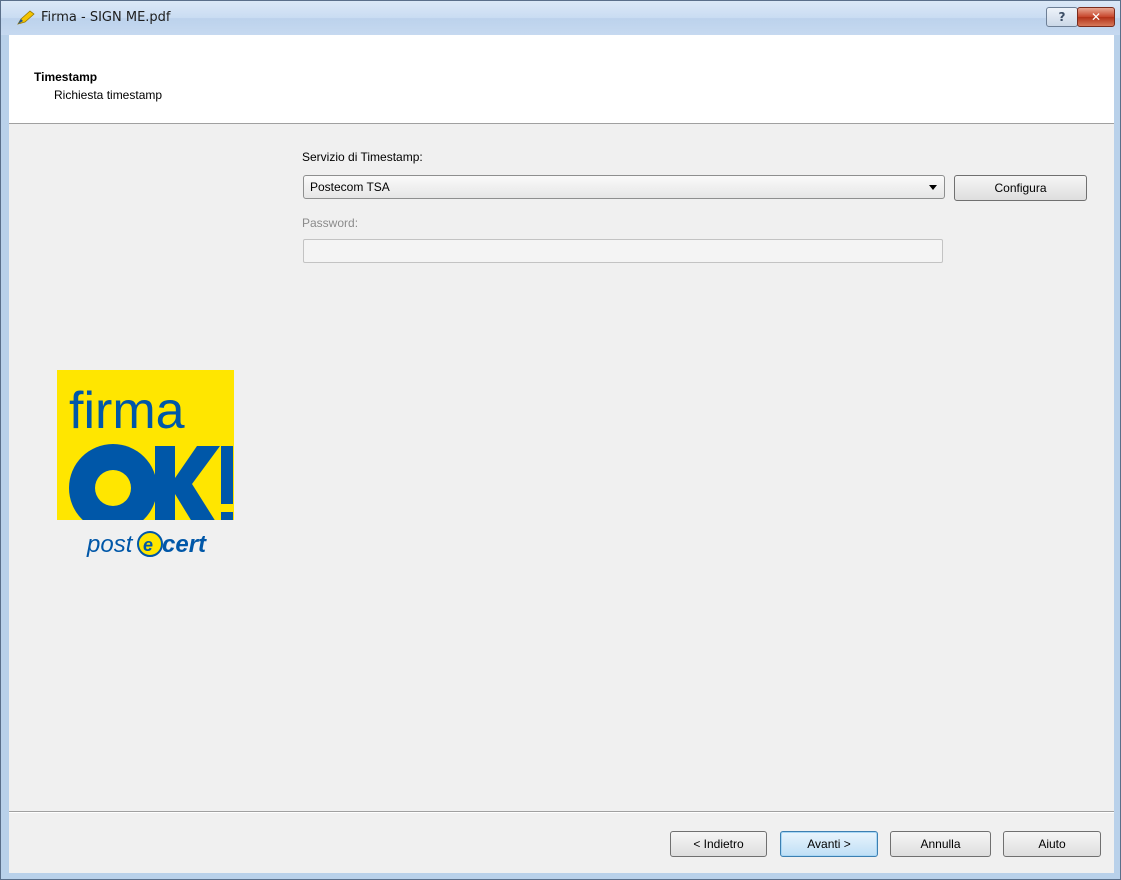  What do you see at coordinates (148, 545) in the screenshot?
I see `svg-text: e` at bounding box center [148, 545].